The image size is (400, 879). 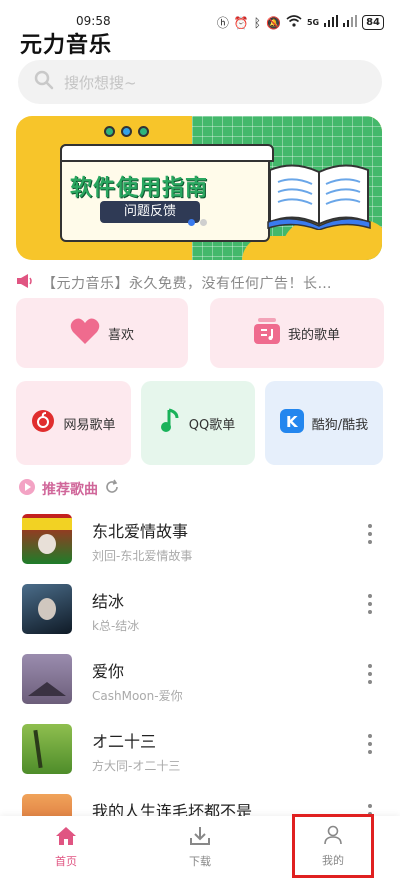 I want to click on recommend-title: 推荐歌曲, so click(x=70, y=490).